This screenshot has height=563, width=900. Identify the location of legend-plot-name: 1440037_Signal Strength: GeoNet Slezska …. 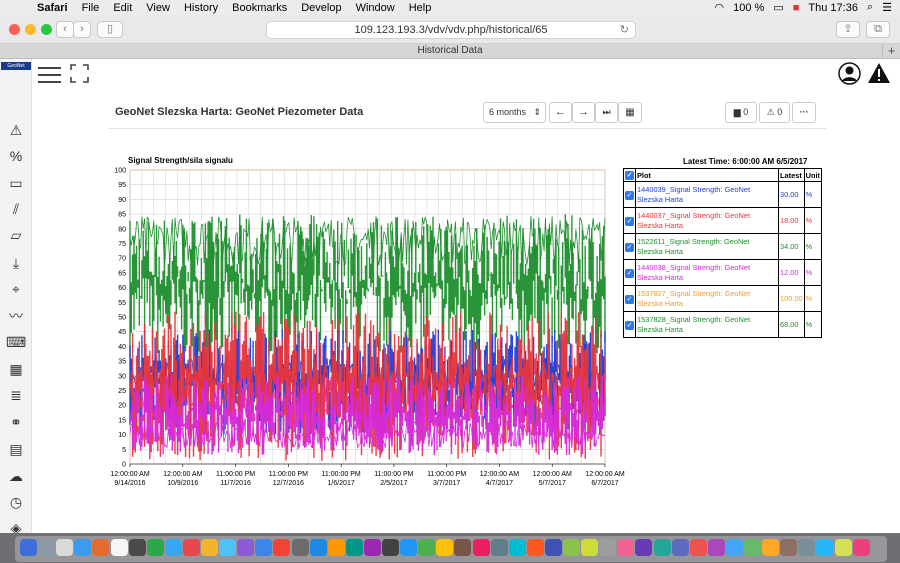
(707, 220).